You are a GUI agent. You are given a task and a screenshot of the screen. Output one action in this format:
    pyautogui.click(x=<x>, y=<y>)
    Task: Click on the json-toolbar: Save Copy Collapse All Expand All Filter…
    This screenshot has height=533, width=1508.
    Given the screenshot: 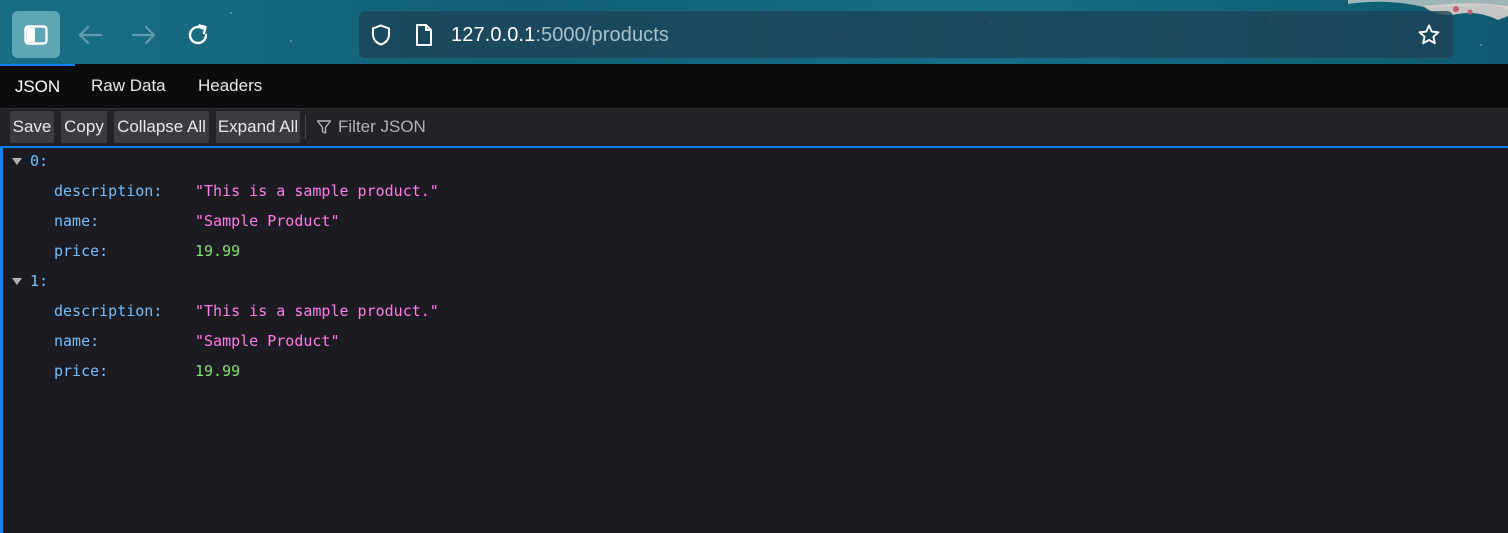 What is the action you would take?
    pyautogui.click(x=754, y=127)
    